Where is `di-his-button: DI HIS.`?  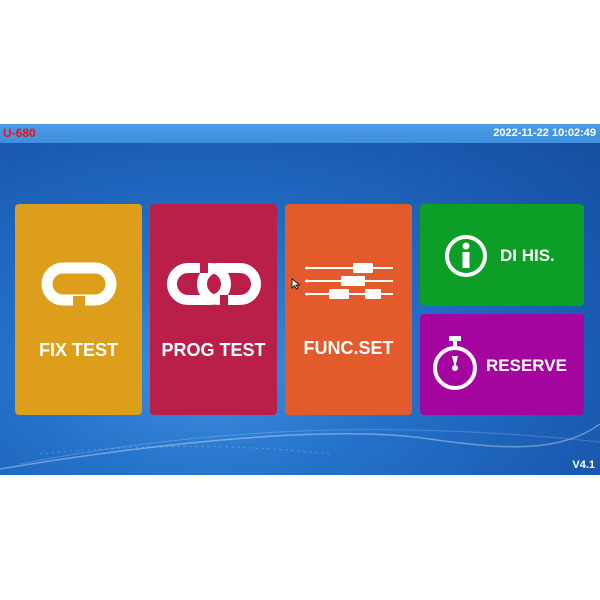
di-his-button: DI HIS. is located at coordinates (502, 255).